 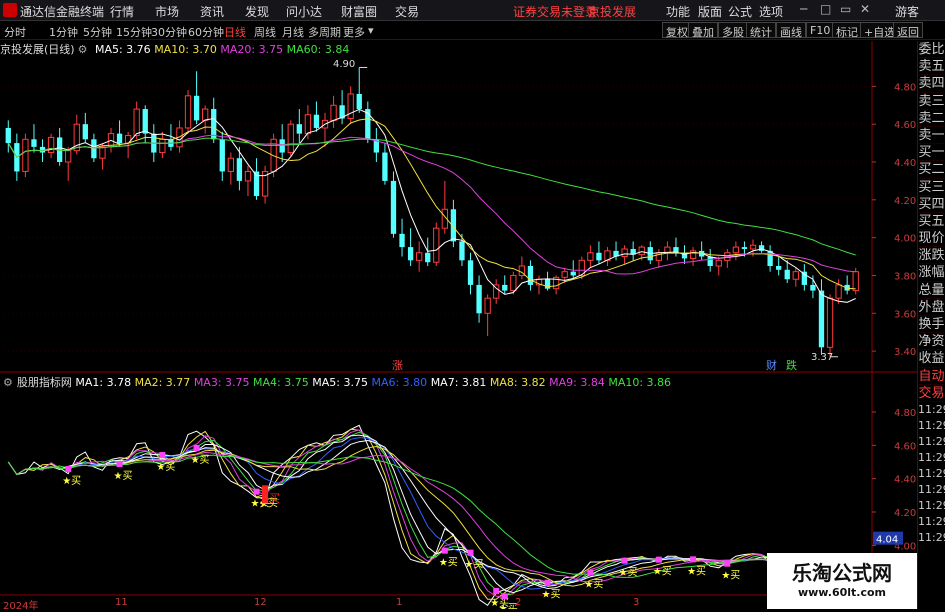 I want to click on sub-y-tick-label: 4.60, so click(x=905, y=446).